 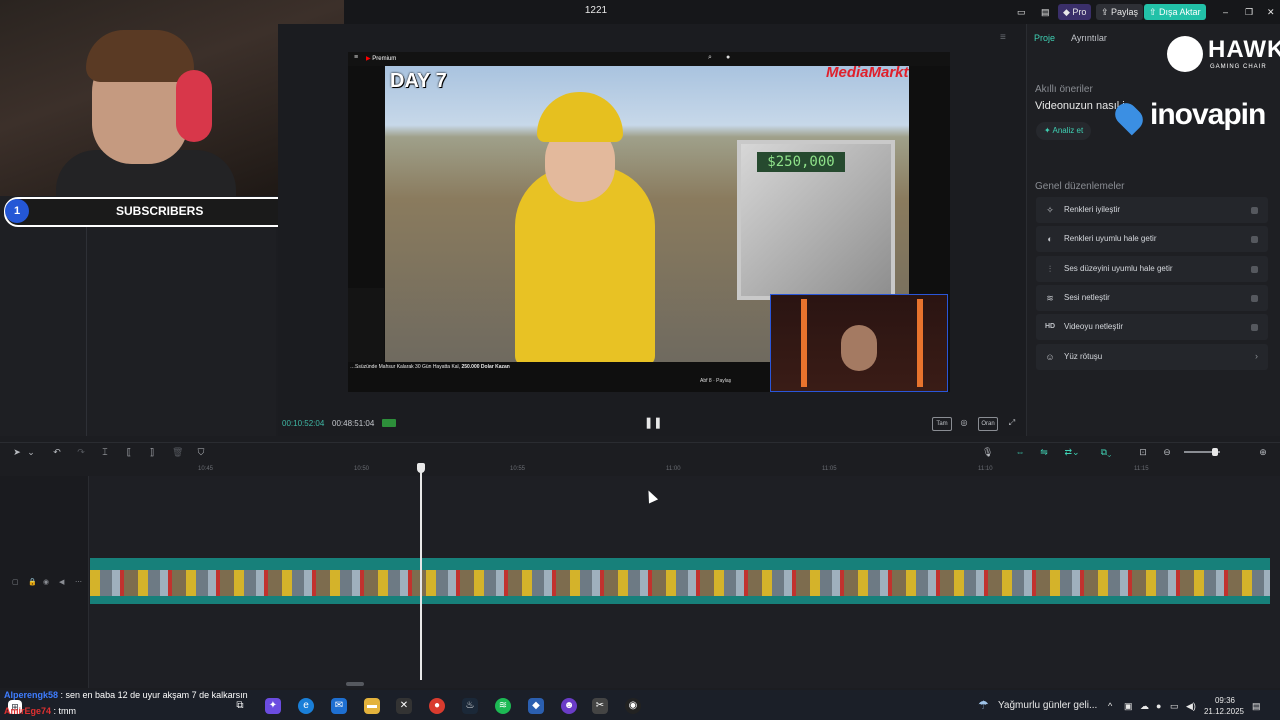 What do you see at coordinates (1256, 706) in the screenshot?
I see `notification-icon: ▤` at bounding box center [1256, 706].